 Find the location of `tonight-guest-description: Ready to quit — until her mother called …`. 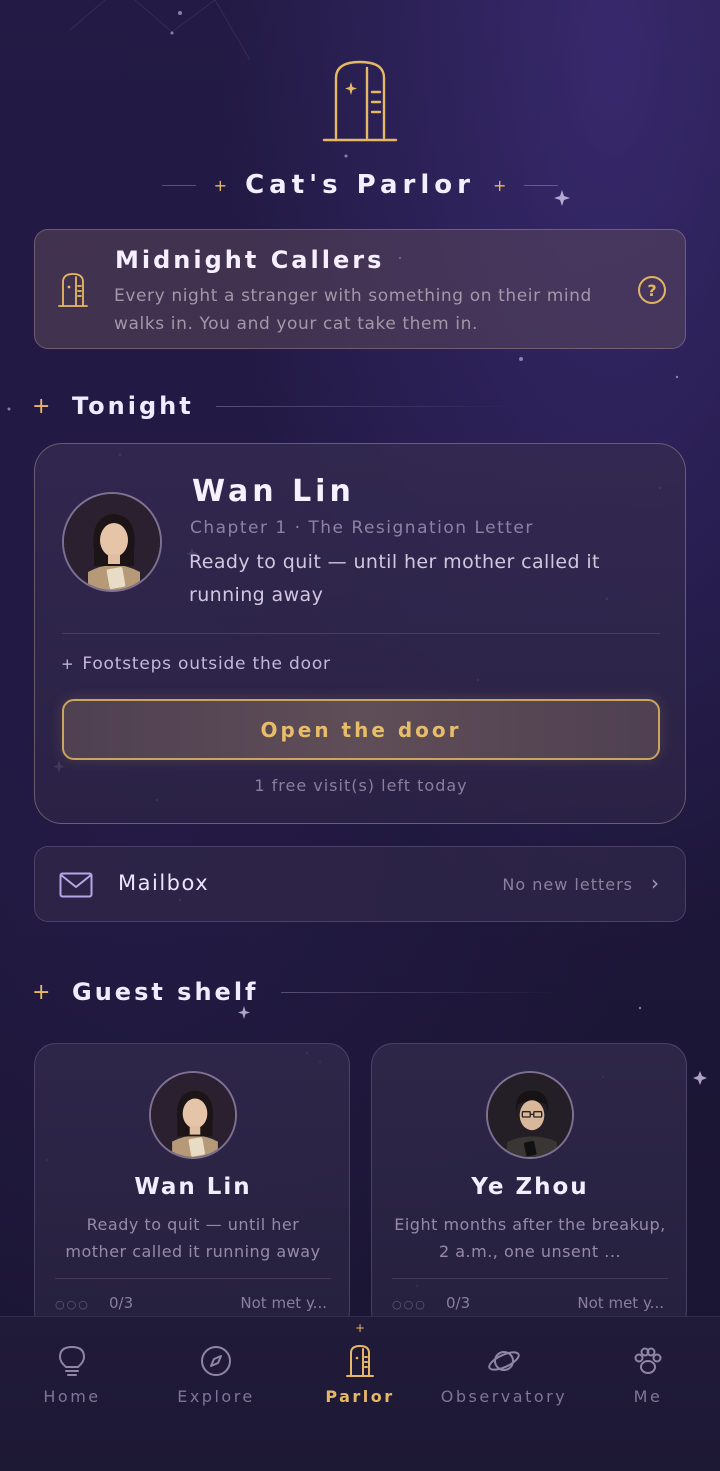

tonight-guest-description: Ready to quit — until her mother called … is located at coordinates (394, 578).